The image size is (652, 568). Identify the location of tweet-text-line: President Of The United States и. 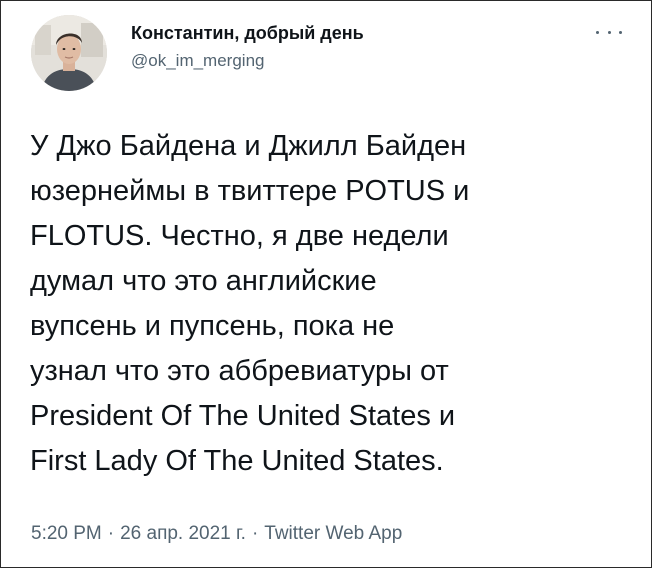
(243, 416).